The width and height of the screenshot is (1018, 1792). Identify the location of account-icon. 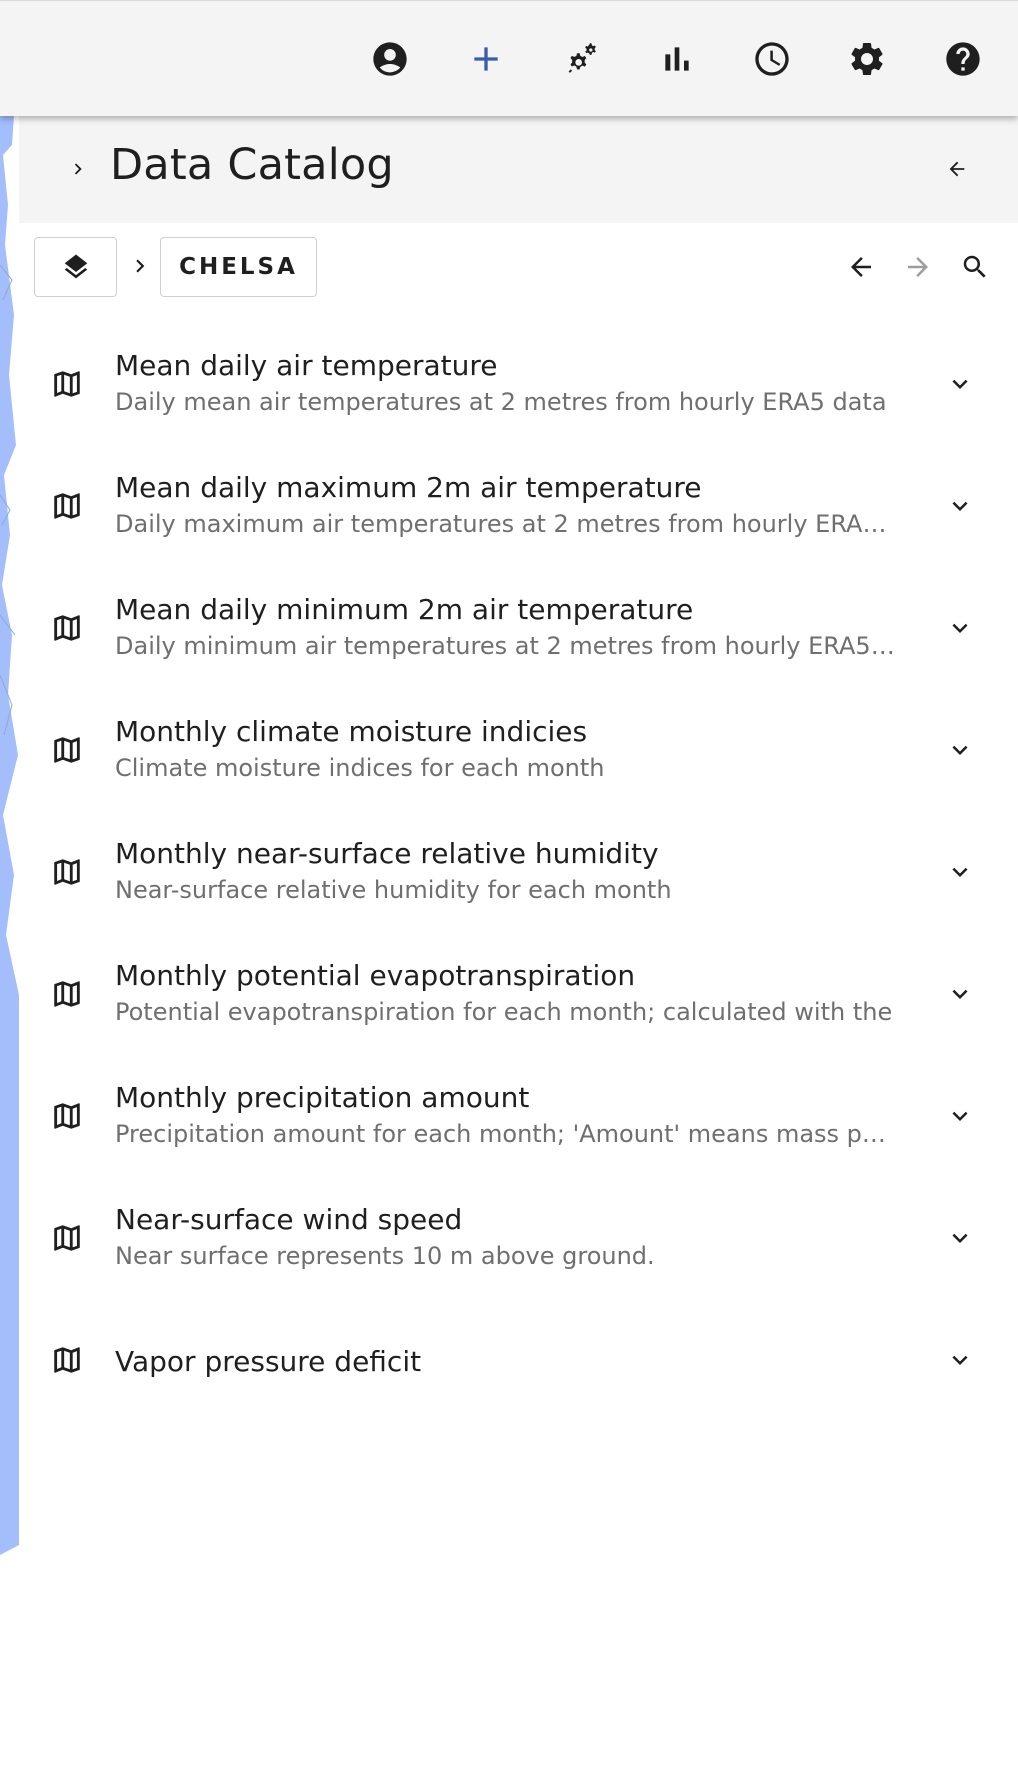
(390, 59).